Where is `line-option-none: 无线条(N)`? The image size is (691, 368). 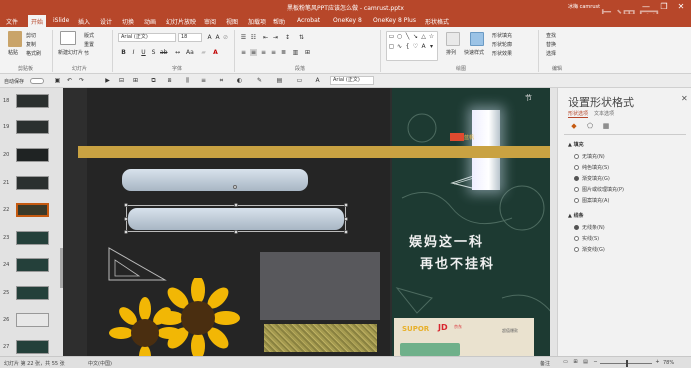 line-option-none: 无线条(N) is located at coordinates (589, 228).